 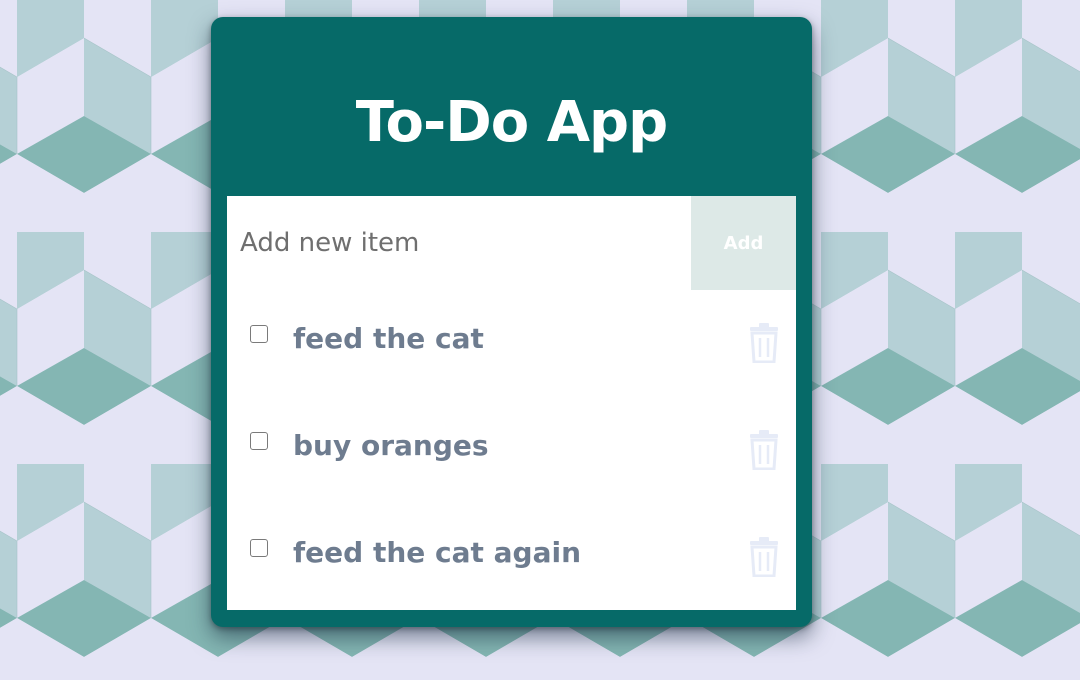 I want to click on todo-item: feed the cat, so click(x=511, y=343).